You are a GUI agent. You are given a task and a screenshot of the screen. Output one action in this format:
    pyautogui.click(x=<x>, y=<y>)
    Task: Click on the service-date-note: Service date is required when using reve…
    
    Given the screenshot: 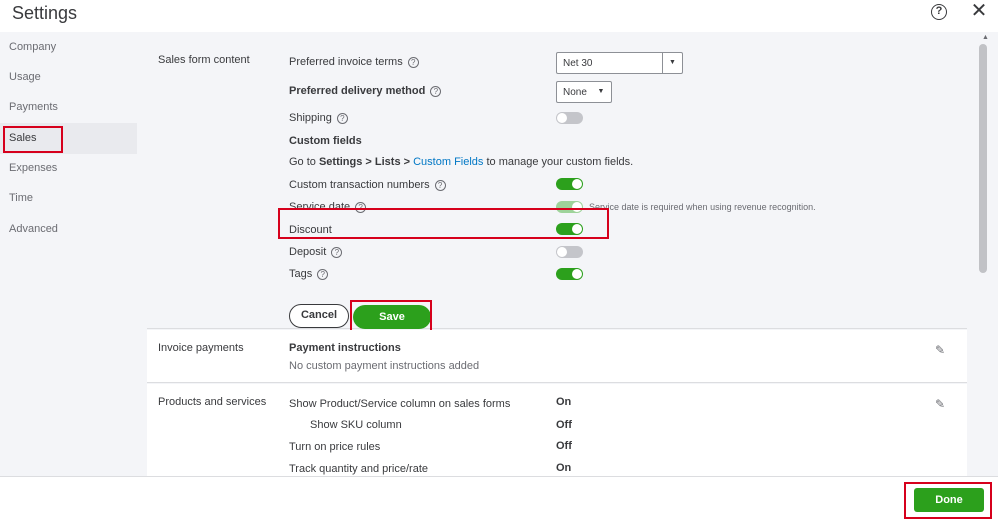 What is the action you would take?
    pyautogui.click(x=702, y=207)
    